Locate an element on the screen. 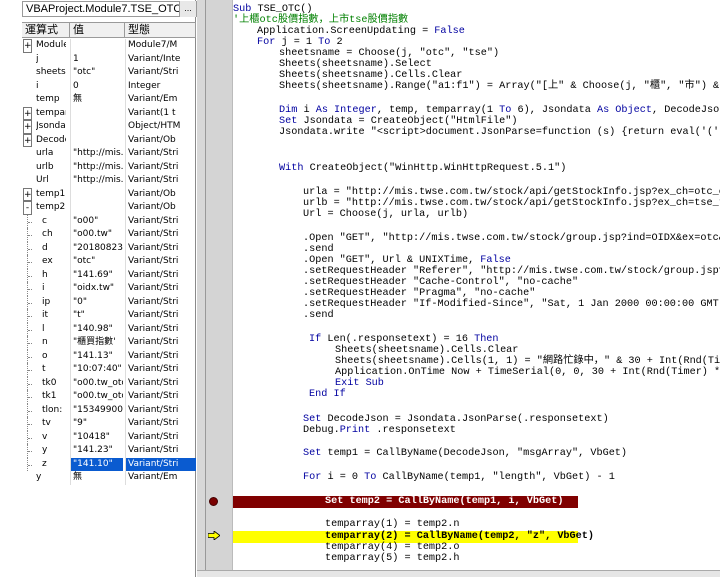 Image resolution: width=720 pixels, height=577 pixels. variable-value: "140.98" is located at coordinates (96, 329).